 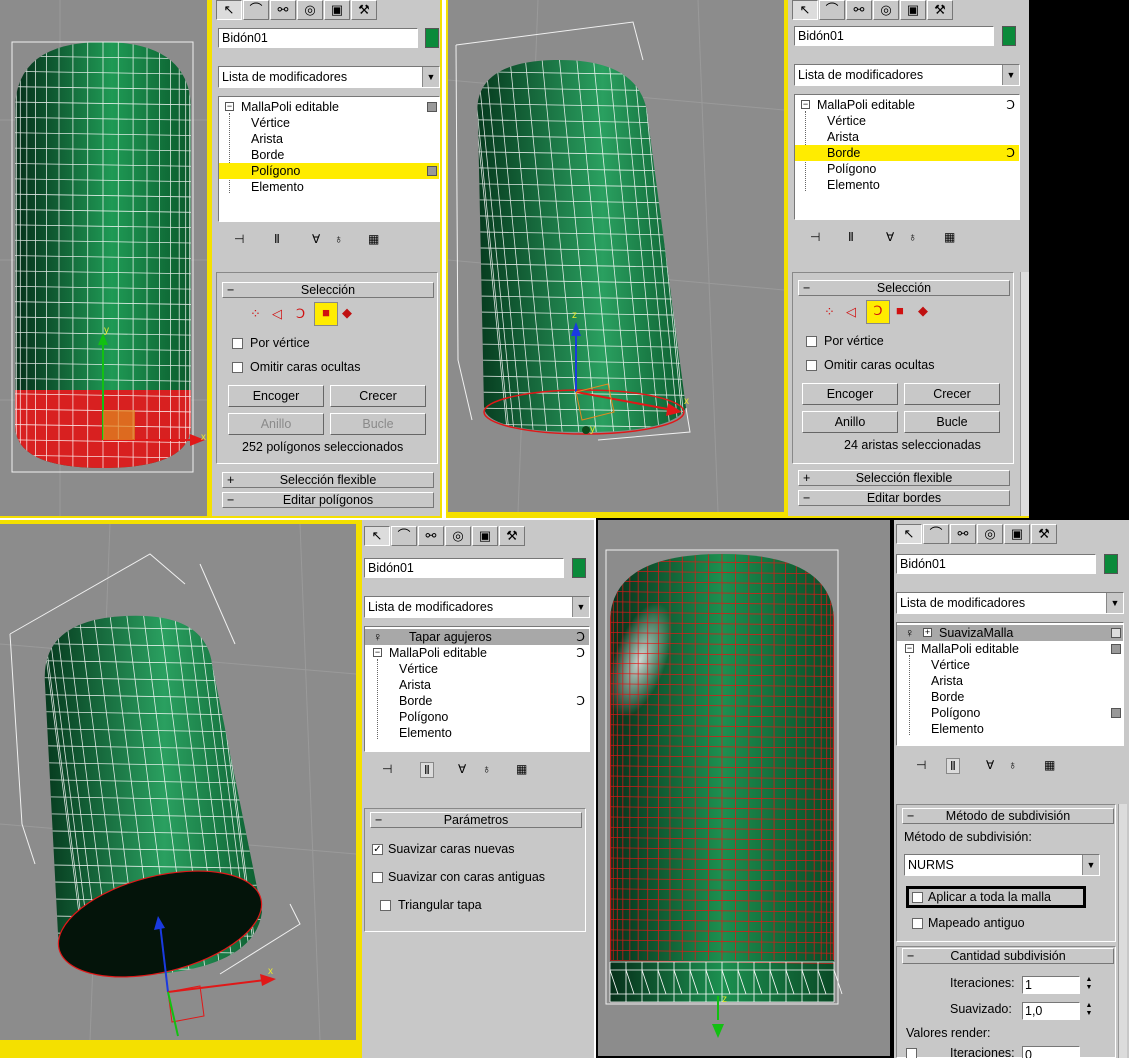 I want to click on stack-item-meshsmooth: ♀ + SuavizaMalla, so click(x=1010, y=633).